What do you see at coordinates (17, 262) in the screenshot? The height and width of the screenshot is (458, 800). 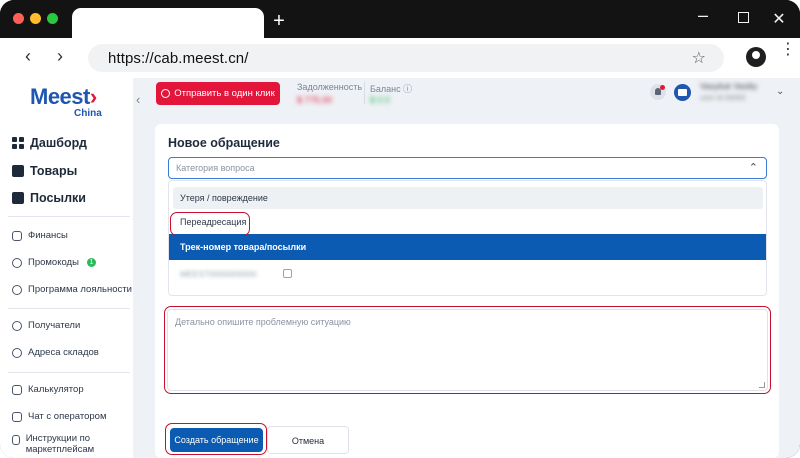 I see `percent-icon` at bounding box center [17, 262].